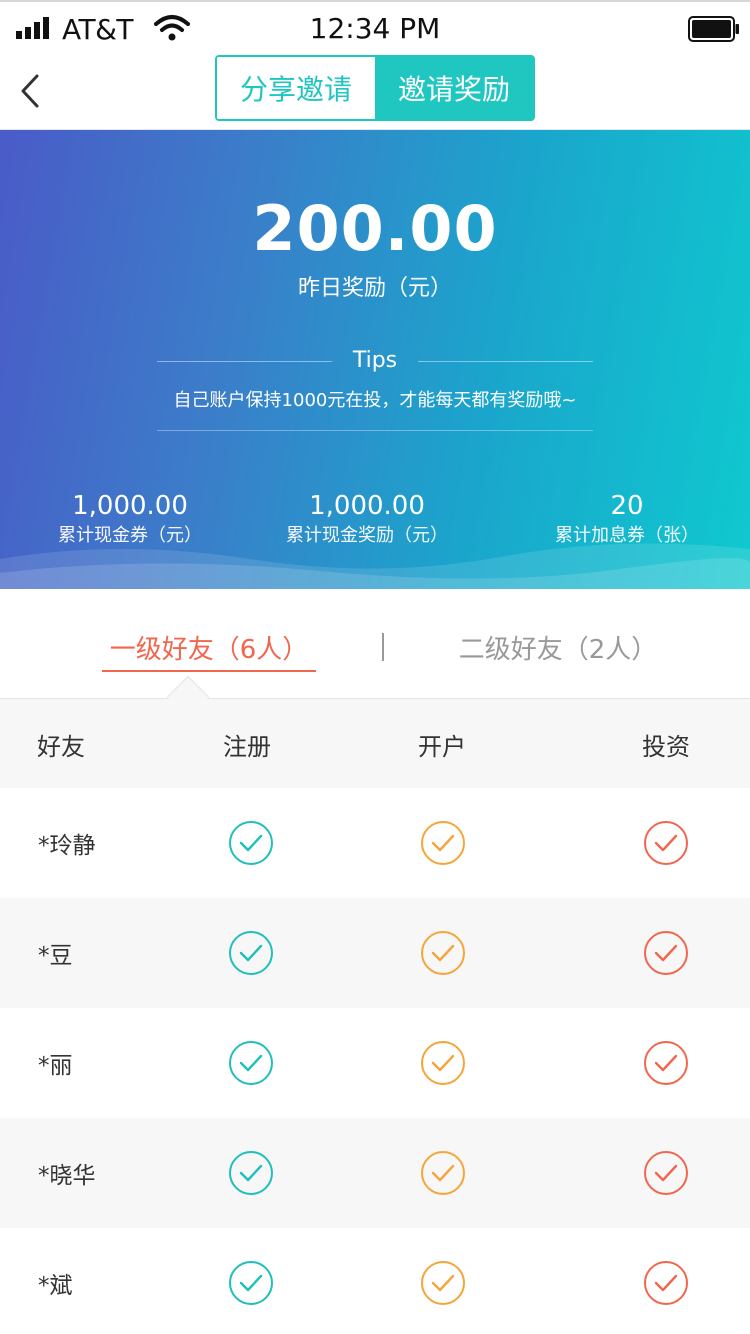 The image size is (750, 1334). Describe the element at coordinates (375, 743) in the screenshot. I see `table-header: 好友 注册 开户 投资` at that location.